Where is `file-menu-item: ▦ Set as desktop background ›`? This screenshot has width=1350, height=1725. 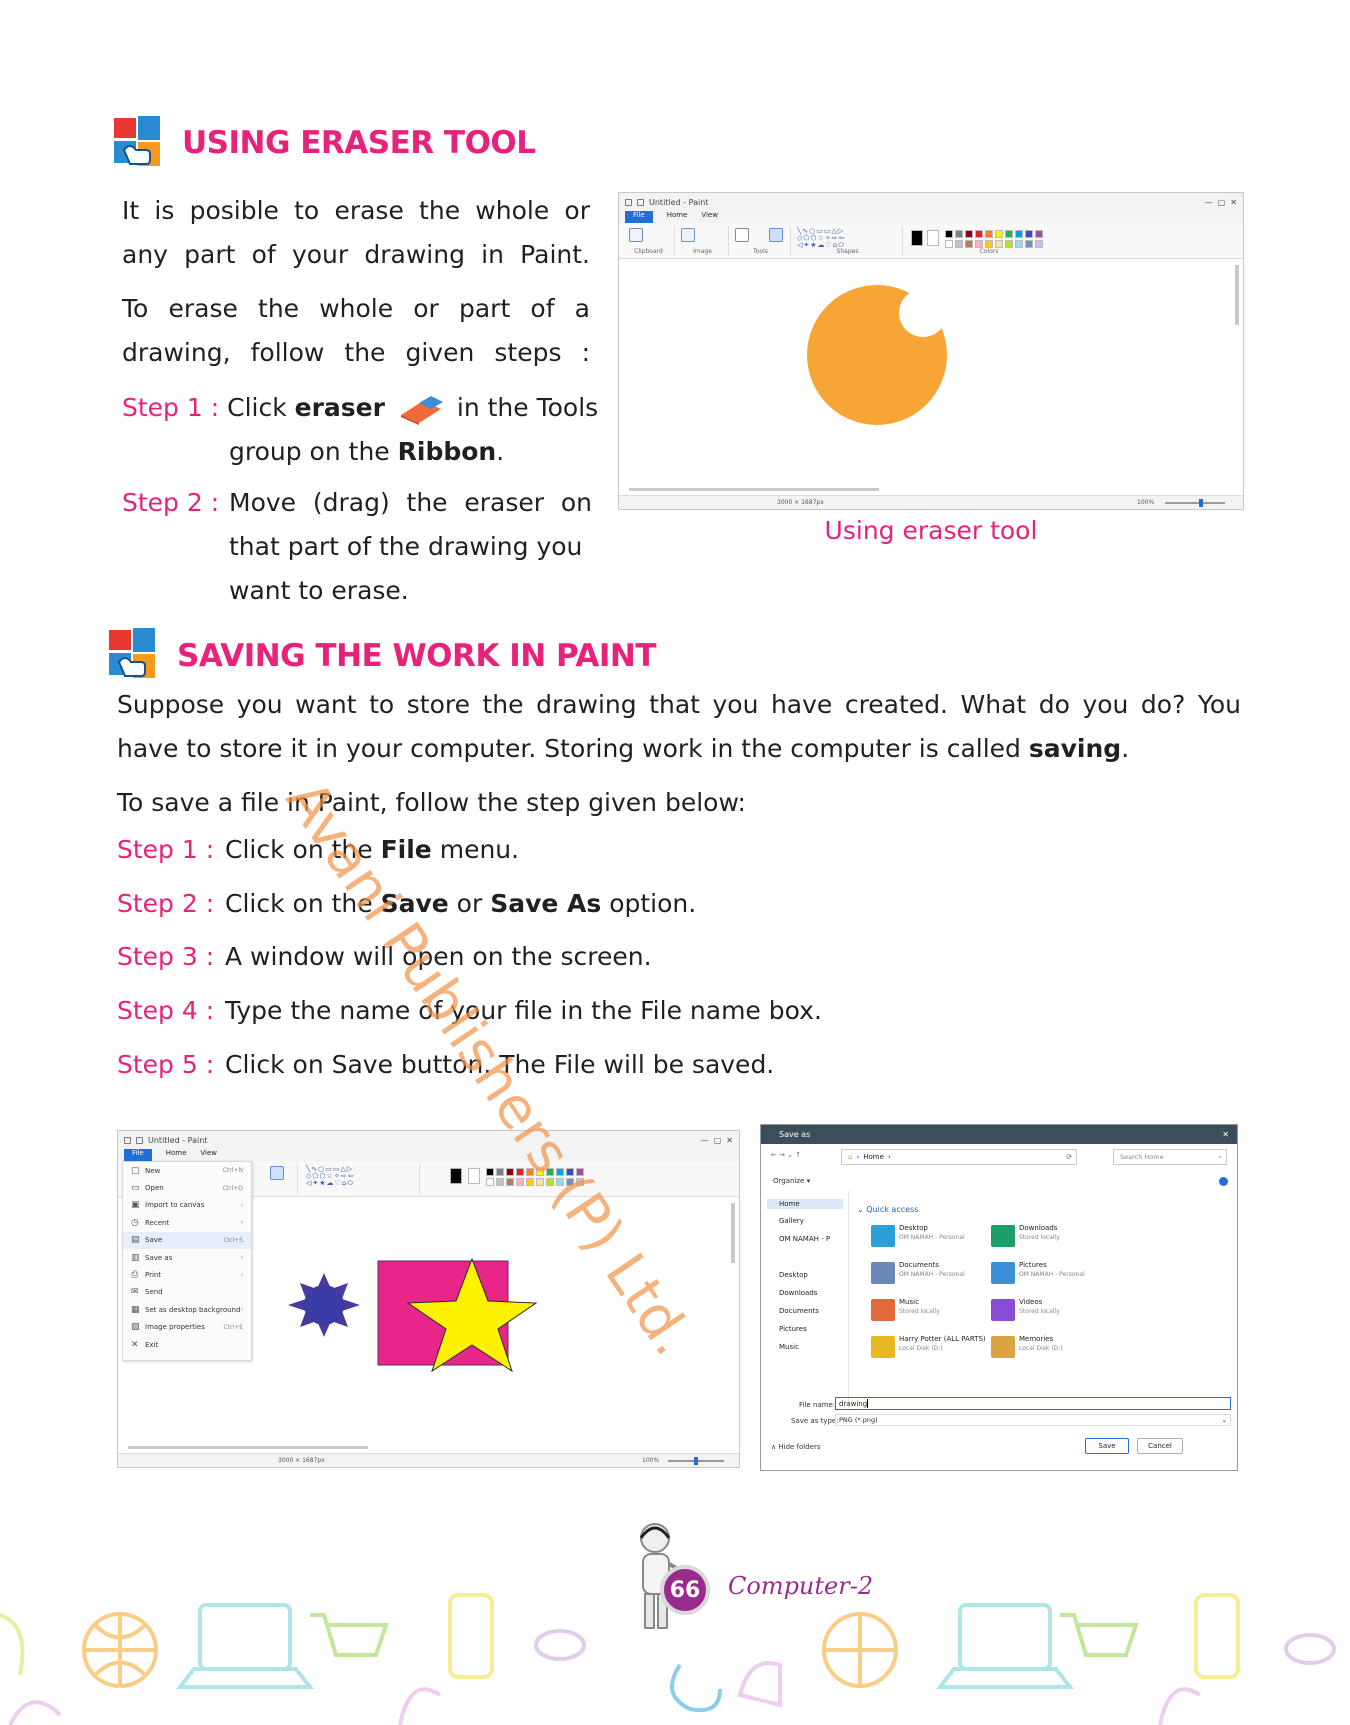
file-menu-item: ▦ Set as desktop background › is located at coordinates (187, 1309).